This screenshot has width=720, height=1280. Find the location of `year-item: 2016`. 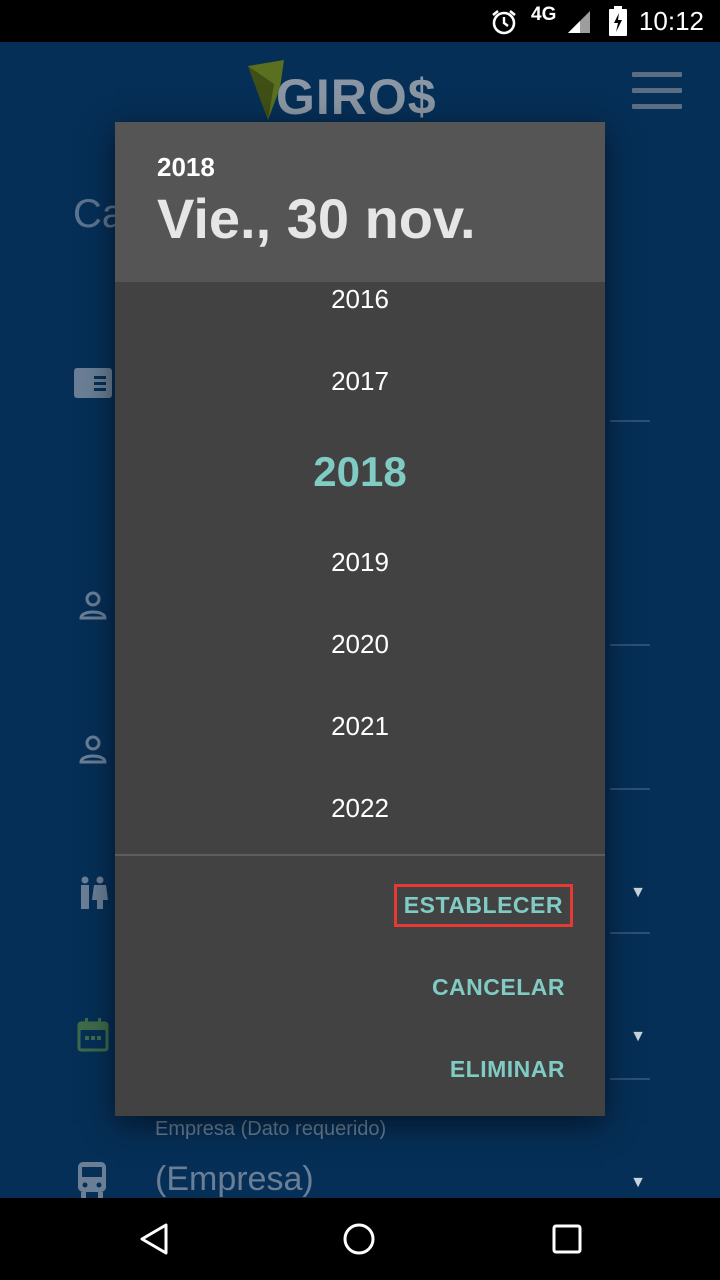

year-item: 2016 is located at coordinates (360, 299).